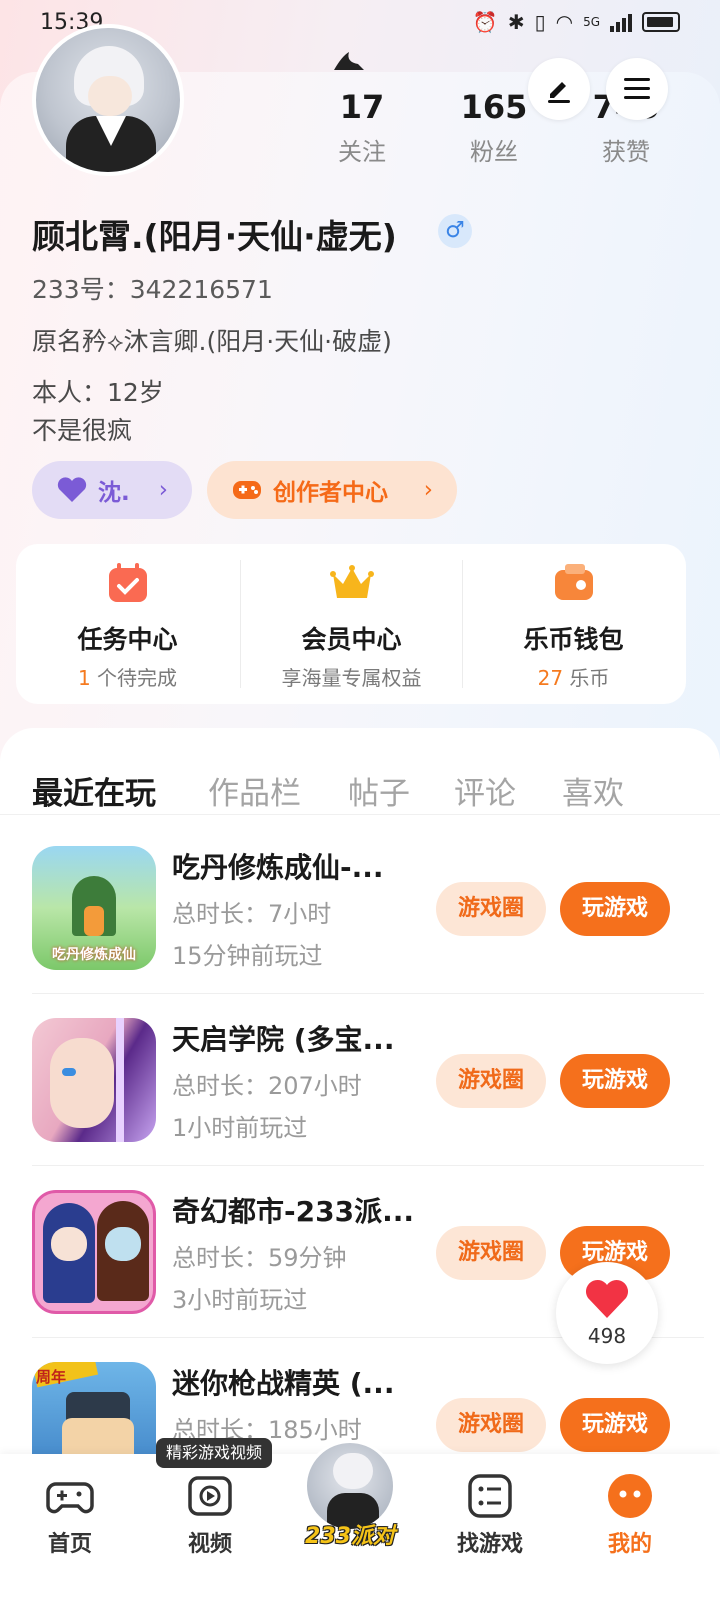  I want to click on menu-icon, so click(637, 88).